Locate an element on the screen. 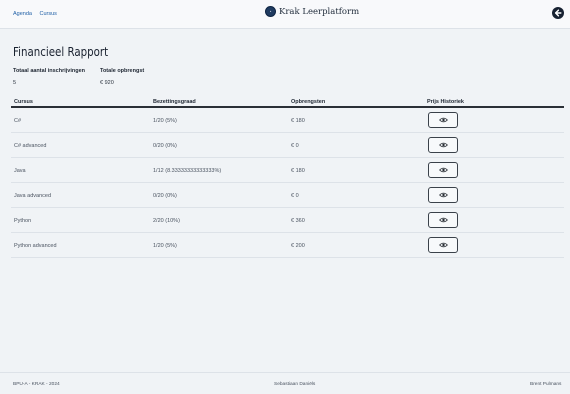 The image size is (570, 394). header-prijs-historiek: Prijs Historiek is located at coordinates (445, 102).